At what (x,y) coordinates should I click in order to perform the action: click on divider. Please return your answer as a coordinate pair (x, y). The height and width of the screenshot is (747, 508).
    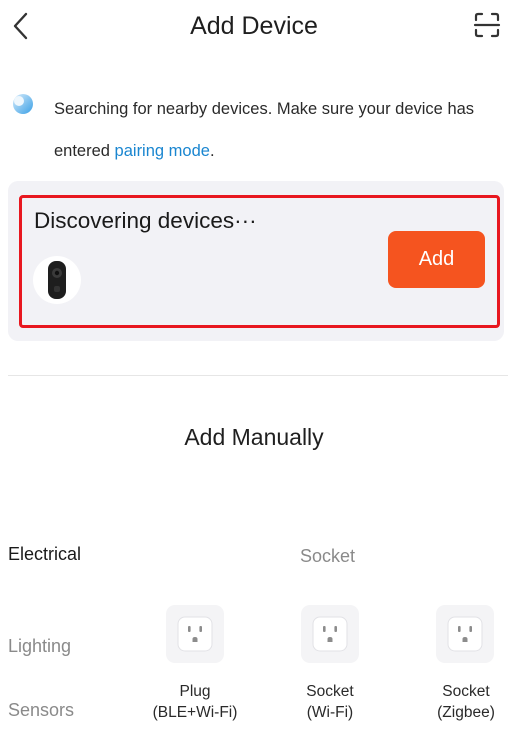
    Looking at the image, I should click on (258, 375).